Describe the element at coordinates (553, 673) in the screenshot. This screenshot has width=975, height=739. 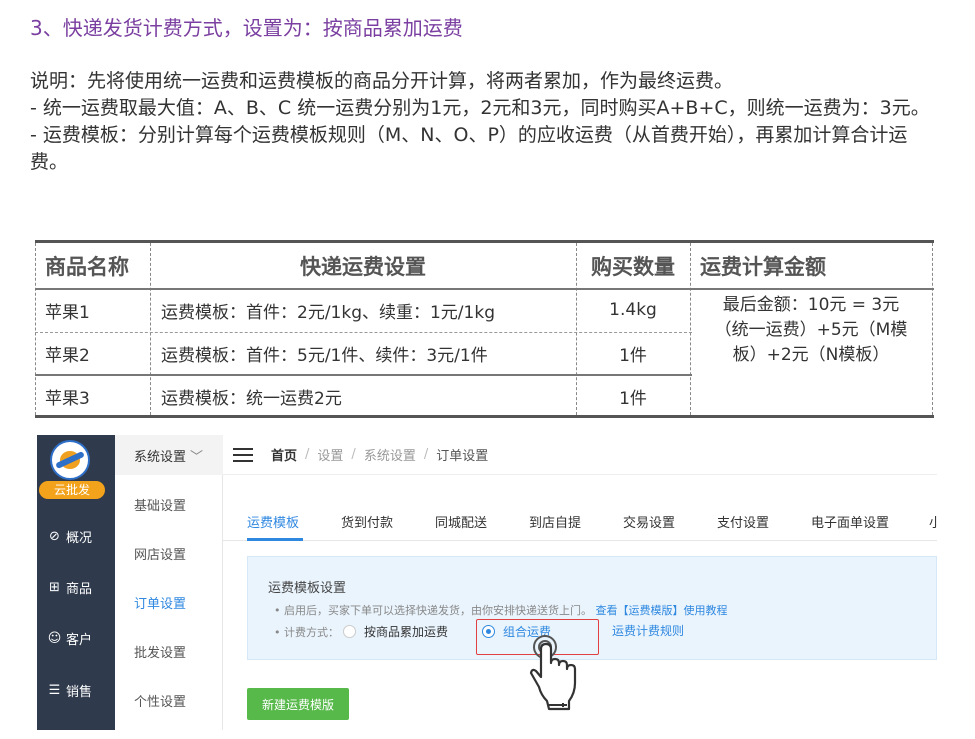
I see `pointer-hand-icon` at that location.